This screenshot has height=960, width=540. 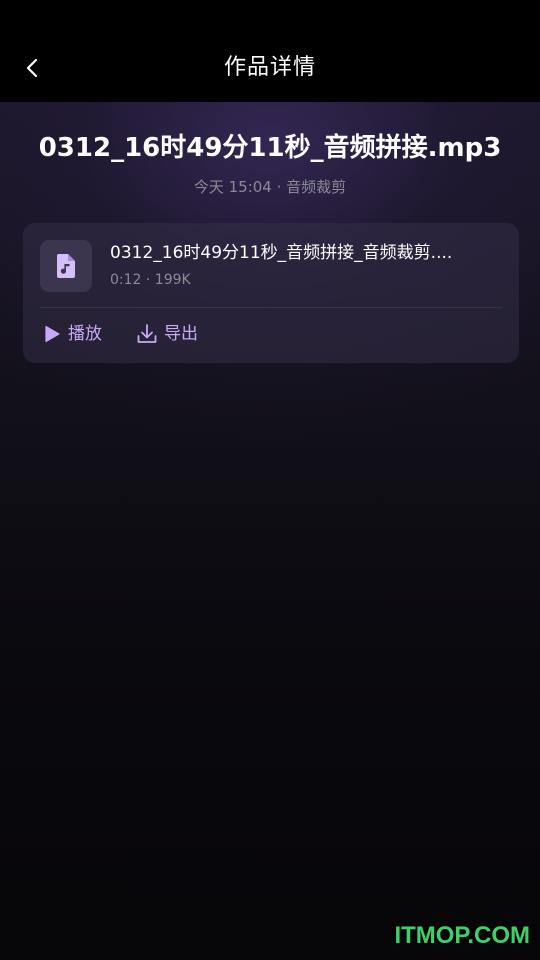 I want to click on work-title: 0312_16时49分11秒_音频拼接.mp3, so click(x=270, y=148).